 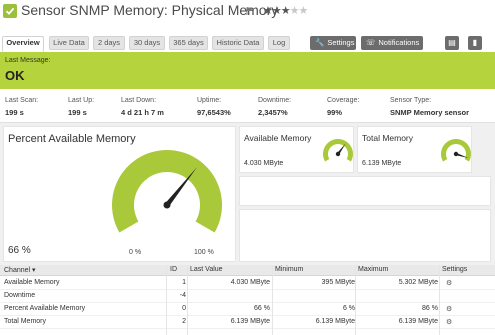 What do you see at coordinates (20, 270) in the screenshot?
I see `header-channel: Channel ▾` at bounding box center [20, 270].